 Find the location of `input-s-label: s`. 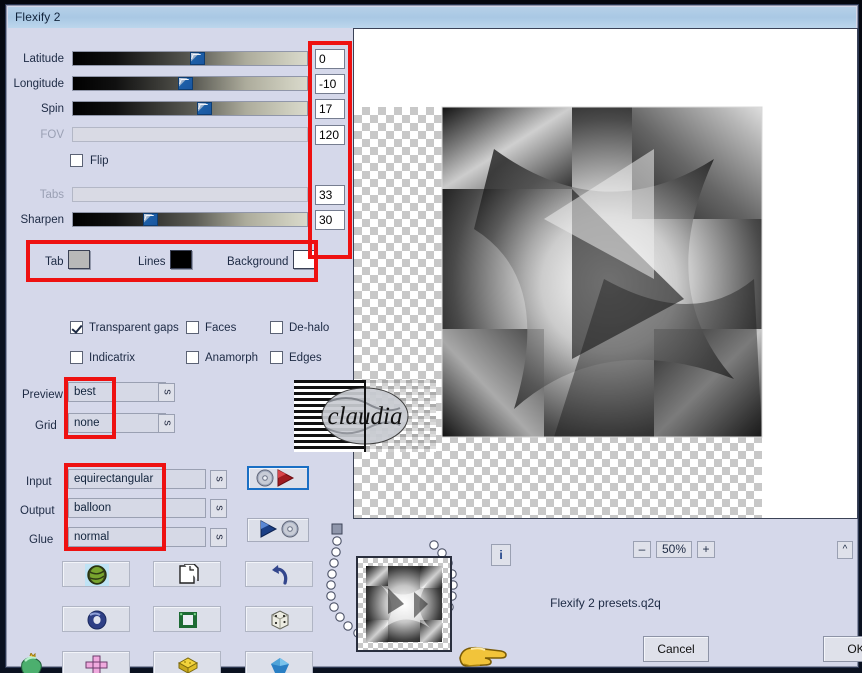

input-s-label: s is located at coordinates (219, 479).